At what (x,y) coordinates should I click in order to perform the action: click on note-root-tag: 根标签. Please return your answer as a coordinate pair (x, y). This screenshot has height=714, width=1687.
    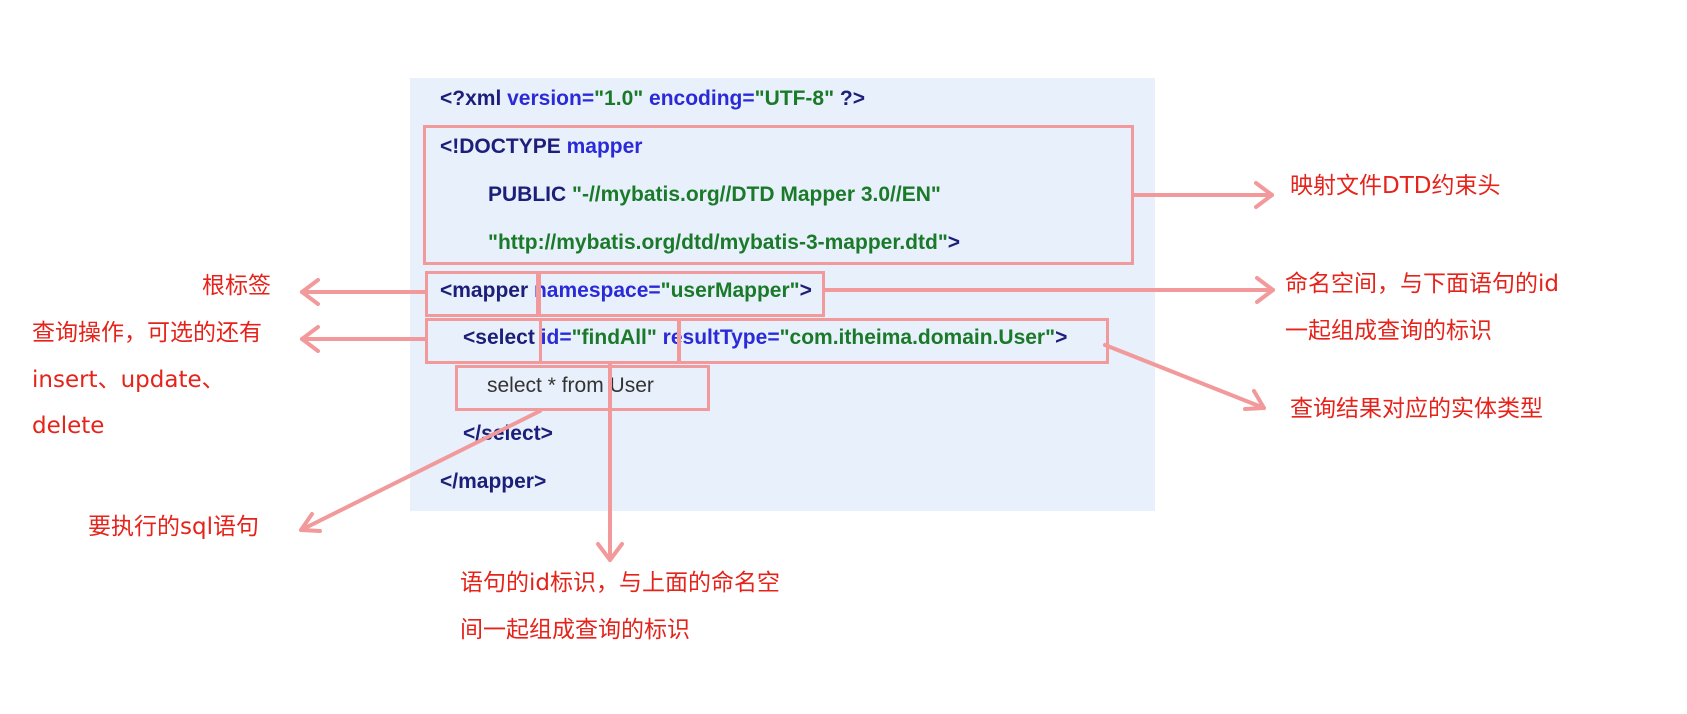
    Looking at the image, I should click on (236, 286).